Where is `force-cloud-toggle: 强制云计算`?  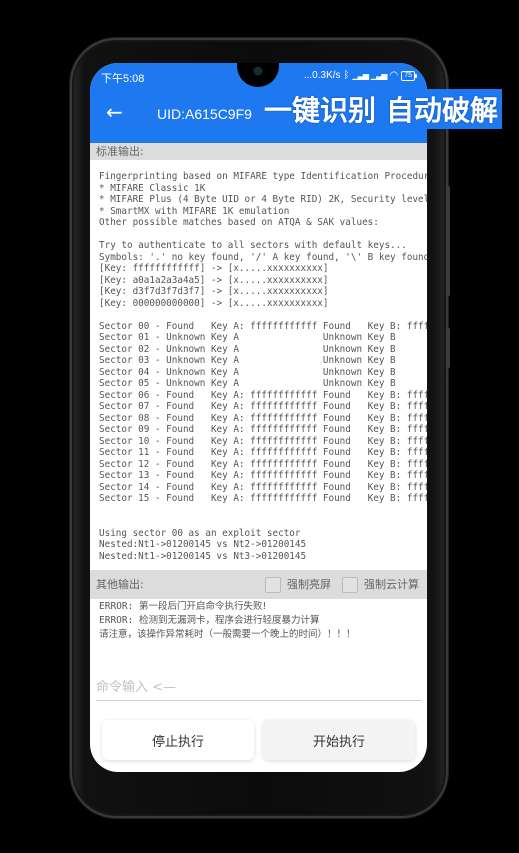 force-cloud-toggle: 强制云计算 is located at coordinates (380, 584).